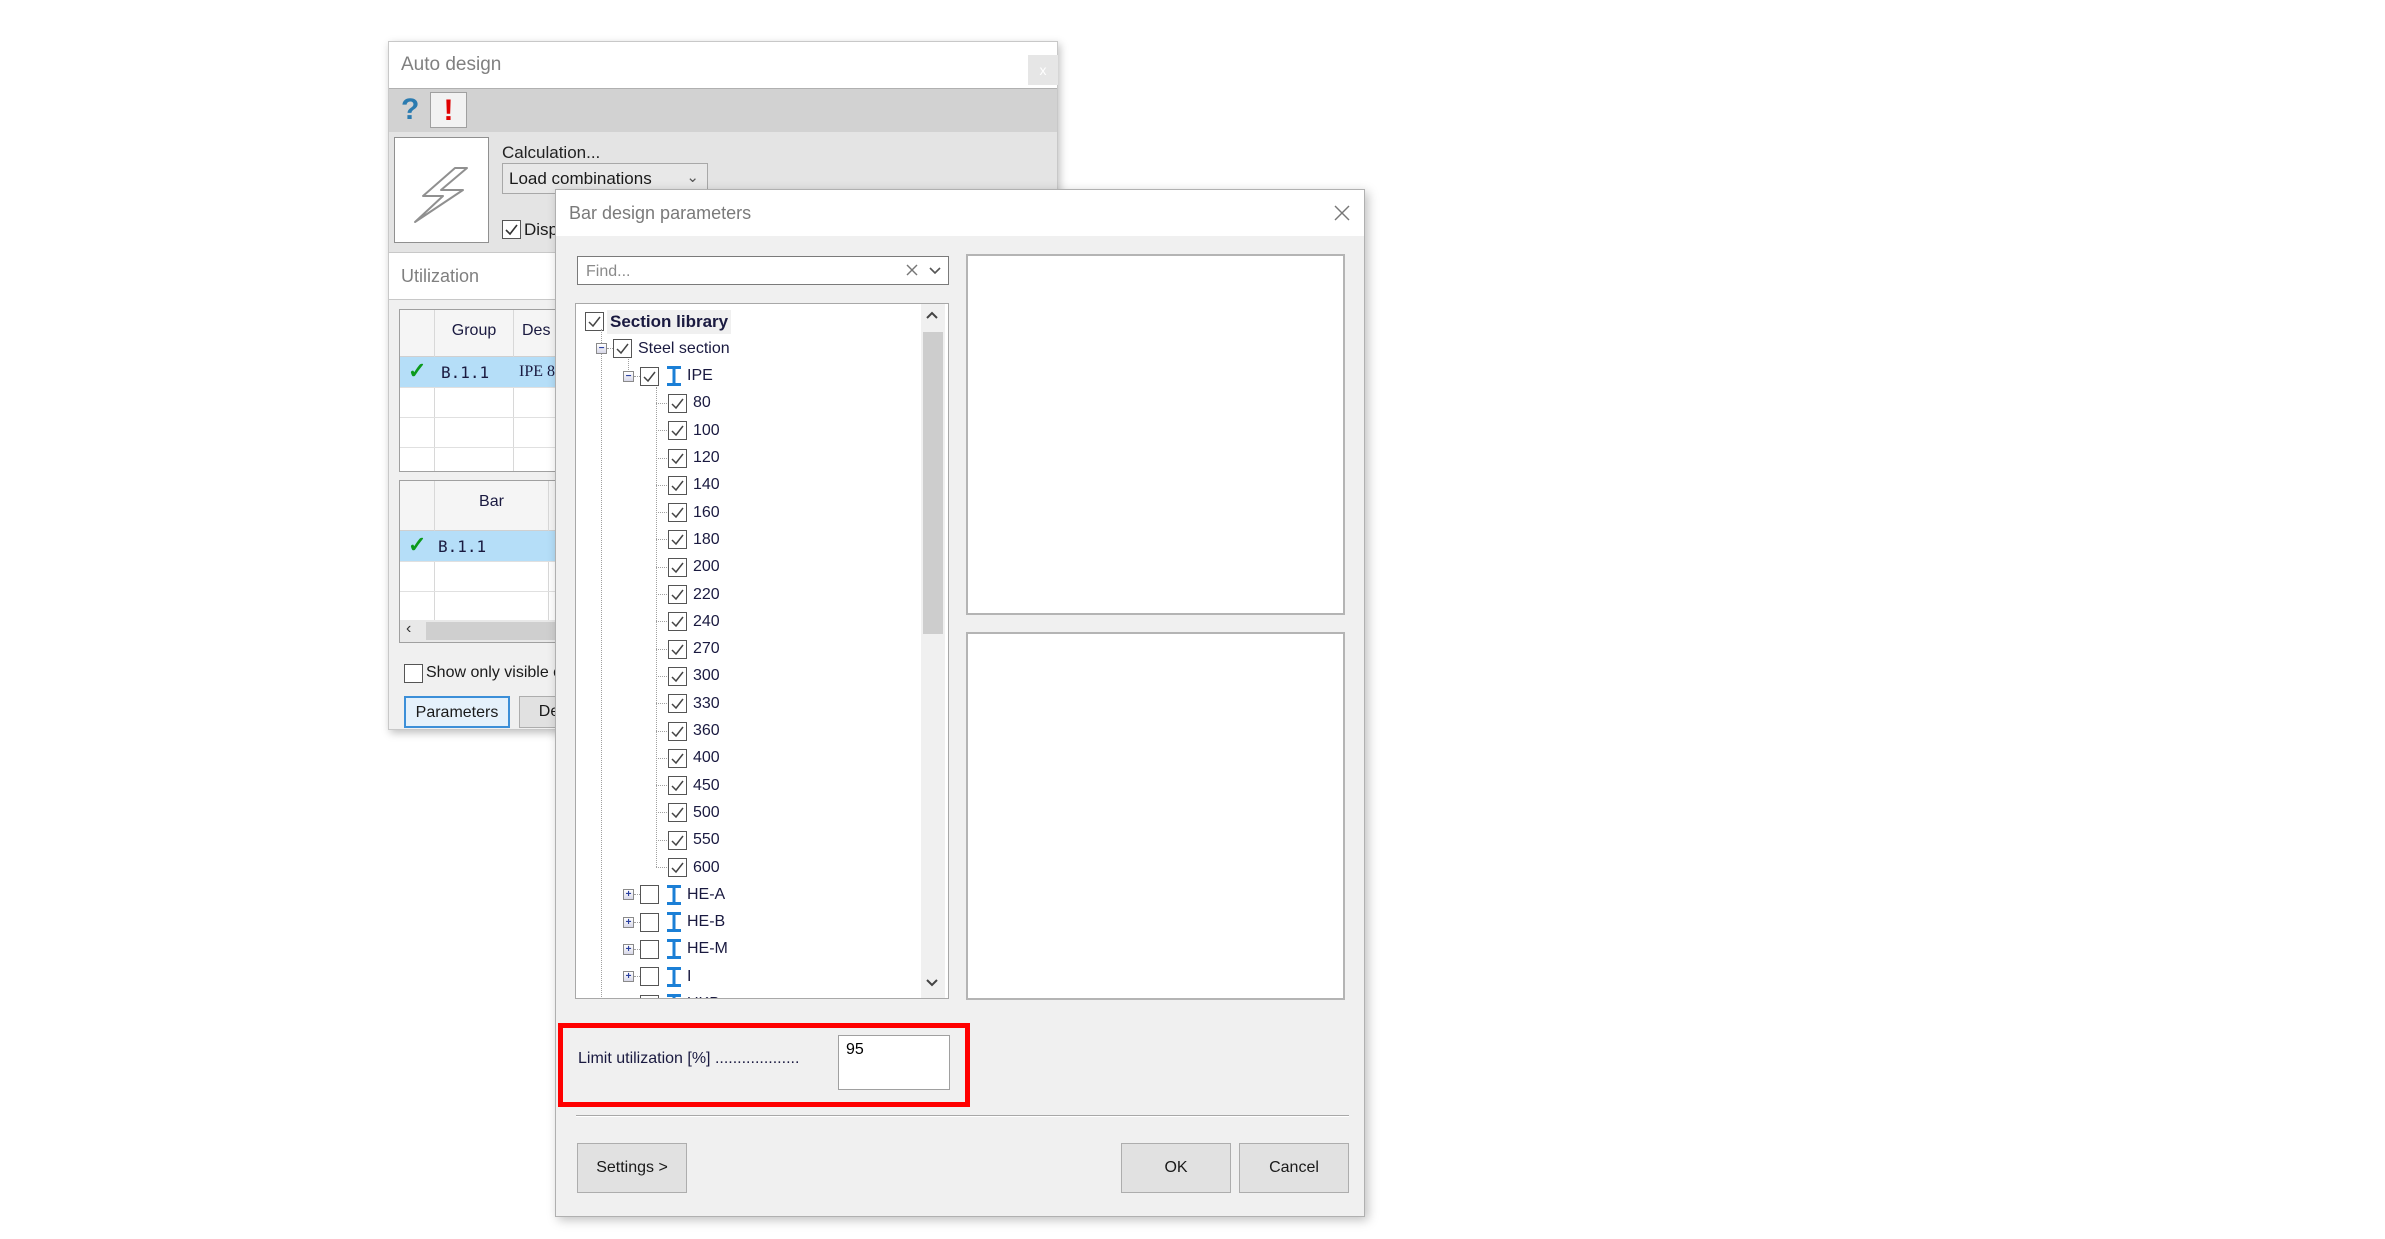 The height and width of the screenshot is (1239, 2385). Describe the element at coordinates (649, 895) in the screenshot. I see `tree-node-he-a-checkbox` at that location.